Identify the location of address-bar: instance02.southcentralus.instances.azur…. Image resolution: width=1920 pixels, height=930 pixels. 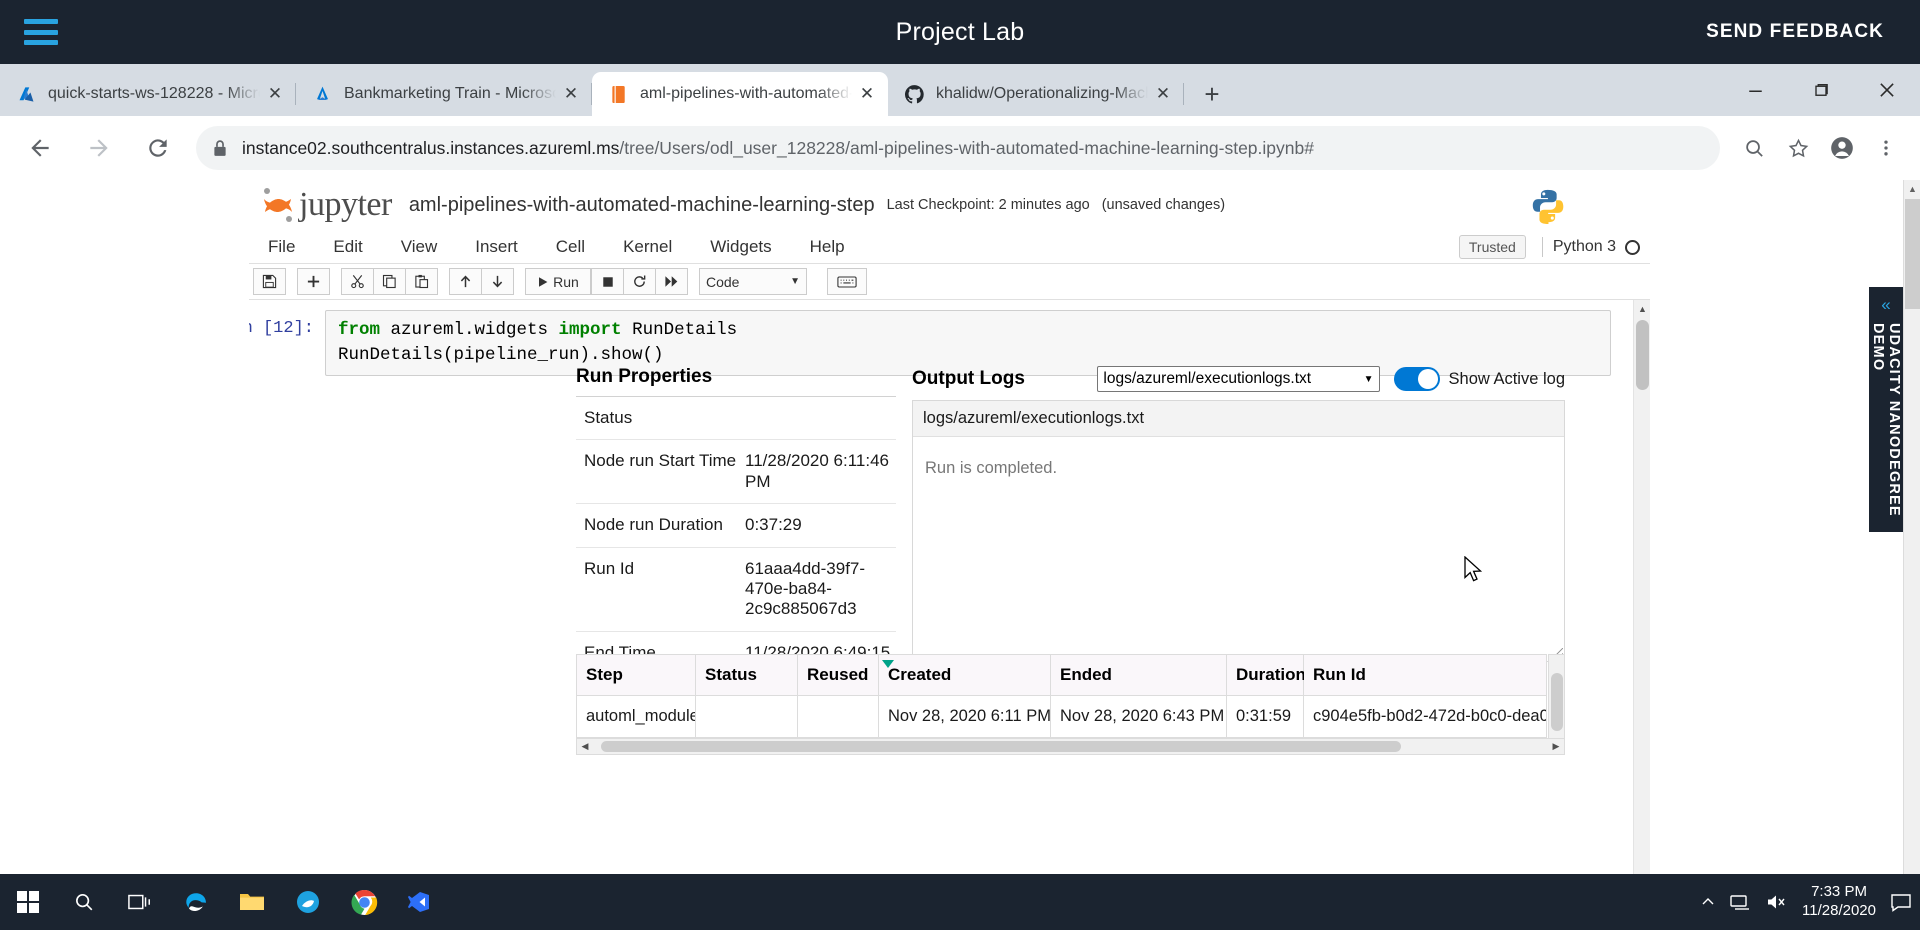
(958, 148).